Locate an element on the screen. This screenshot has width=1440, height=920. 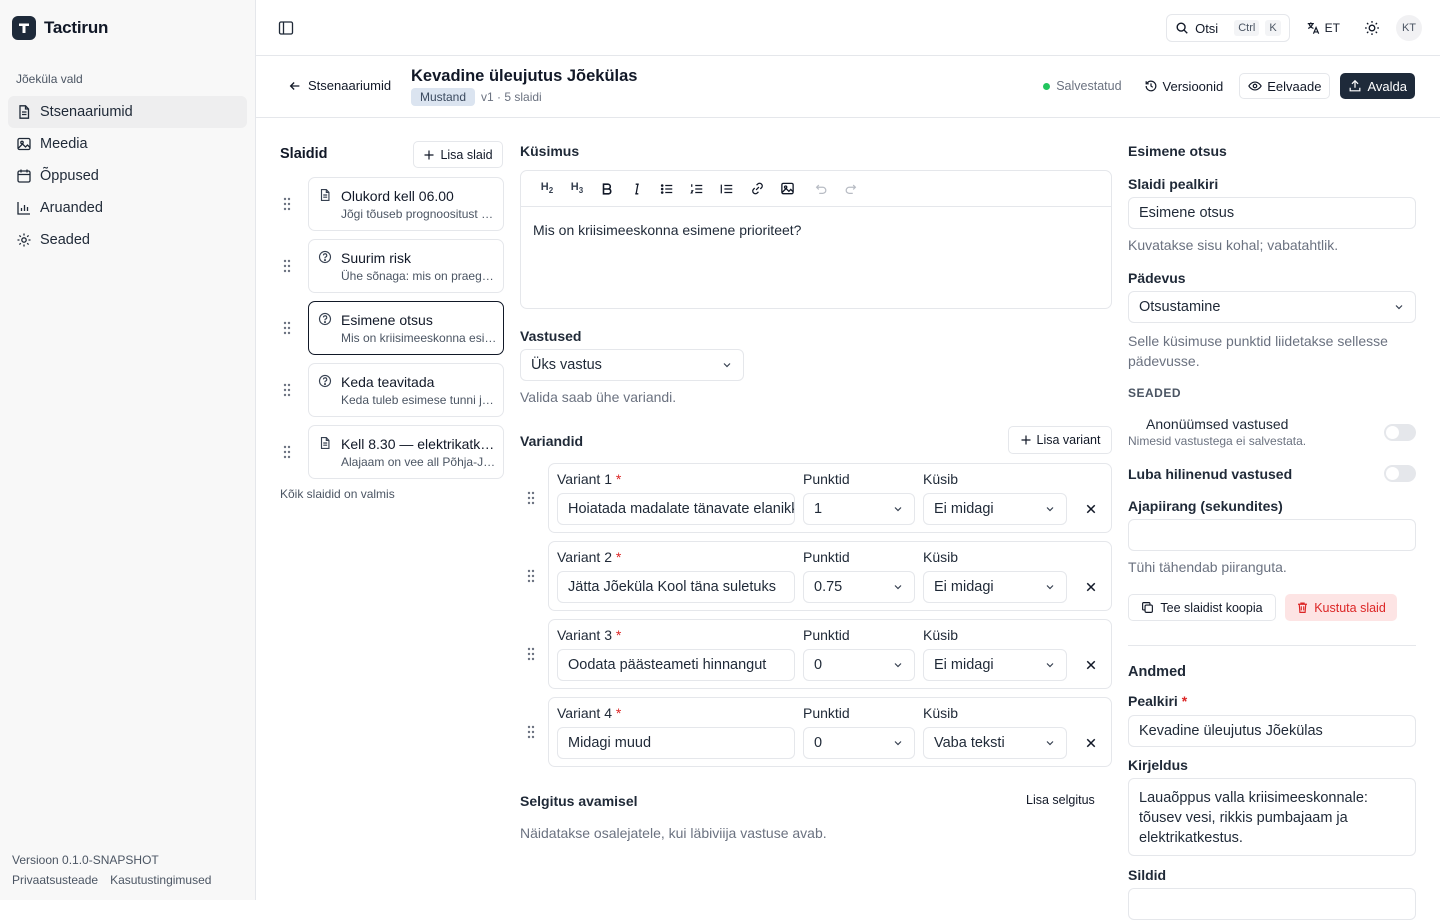
asks-select: Vaba teksti is located at coordinates (995, 743).